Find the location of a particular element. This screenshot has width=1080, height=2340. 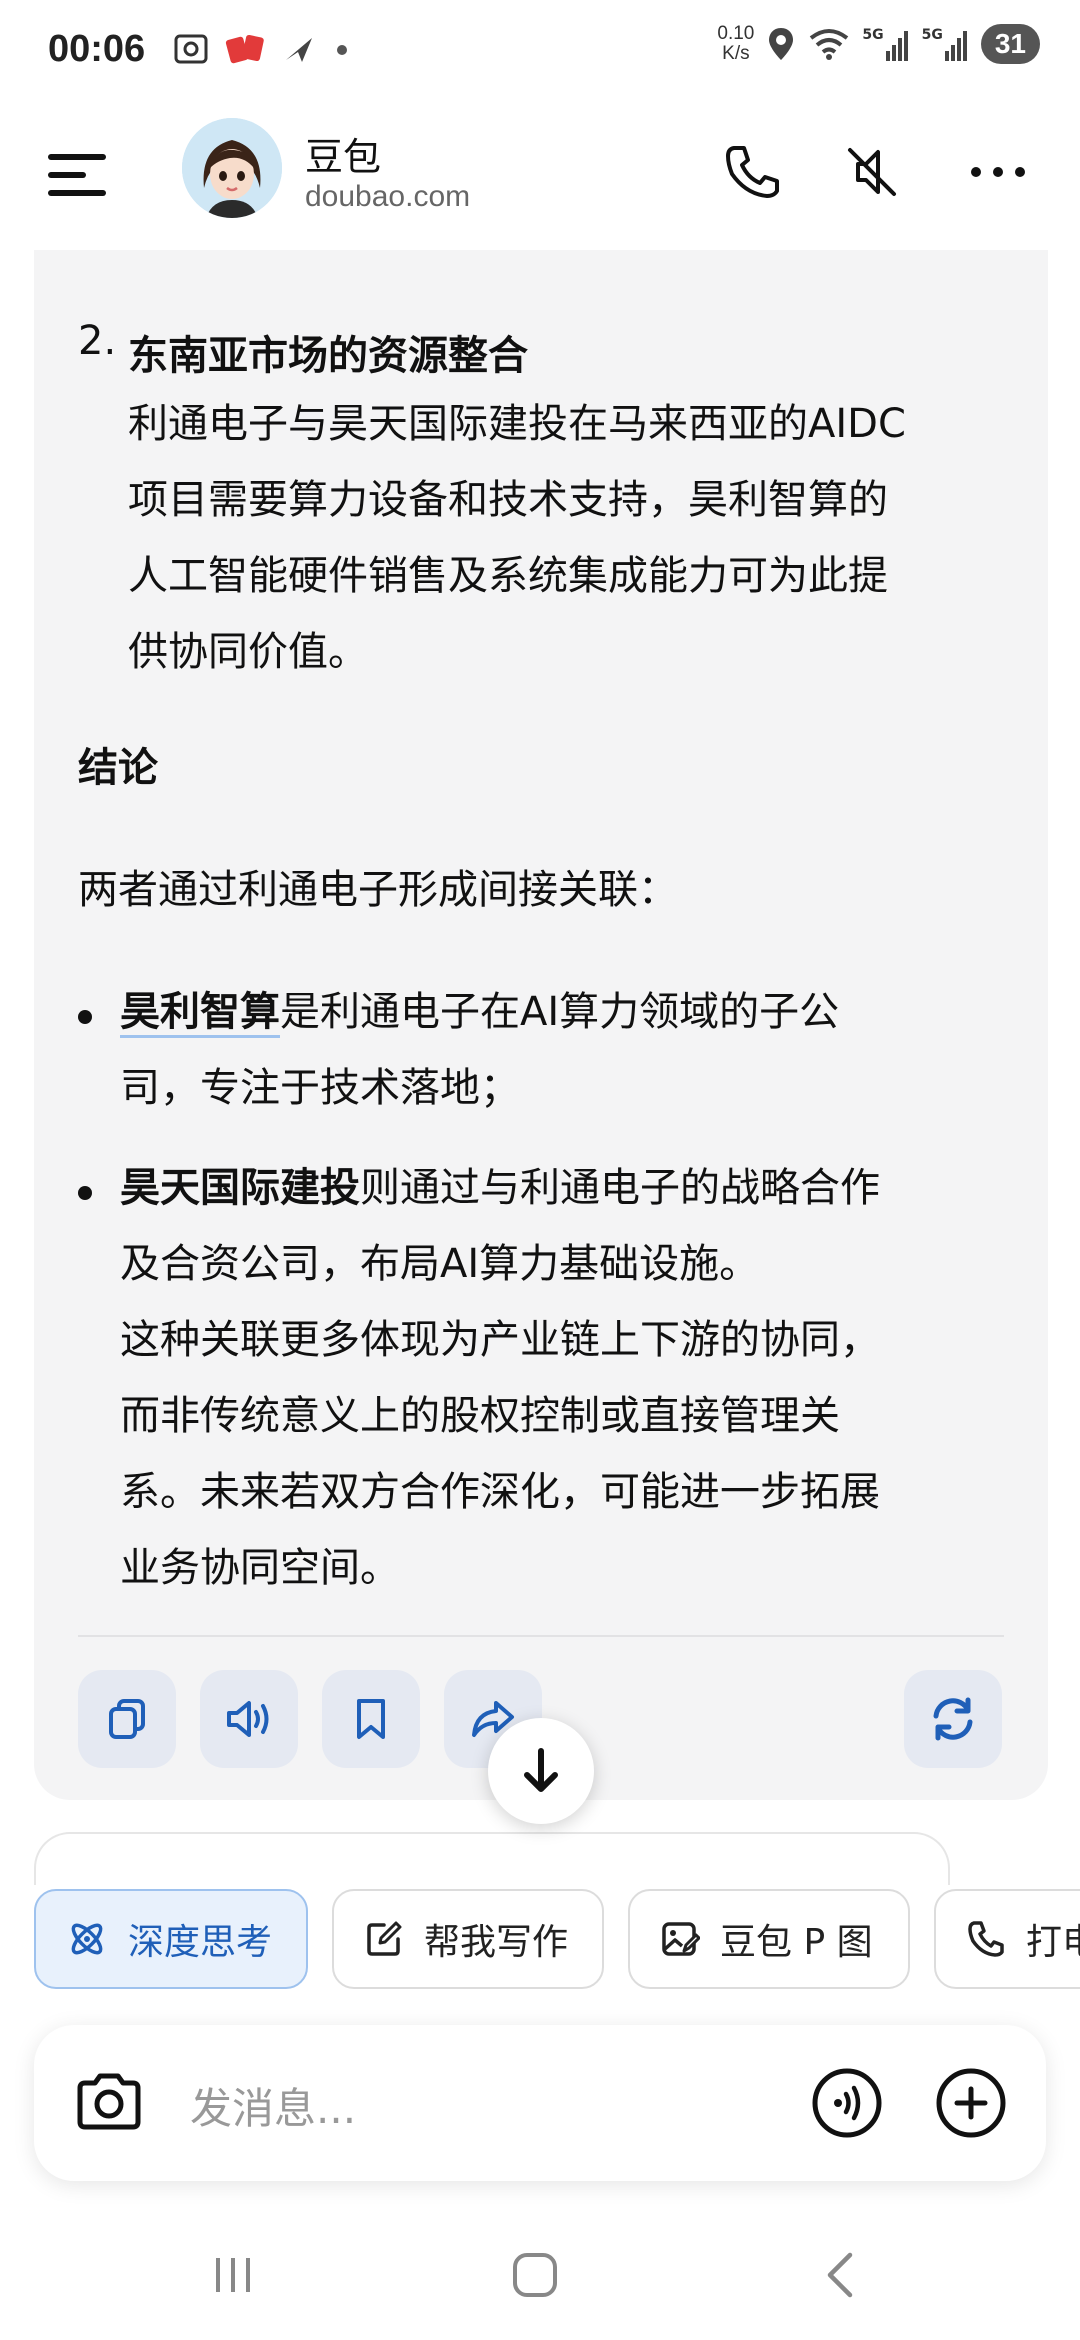

battery-level: 31 is located at coordinates (1010, 44).